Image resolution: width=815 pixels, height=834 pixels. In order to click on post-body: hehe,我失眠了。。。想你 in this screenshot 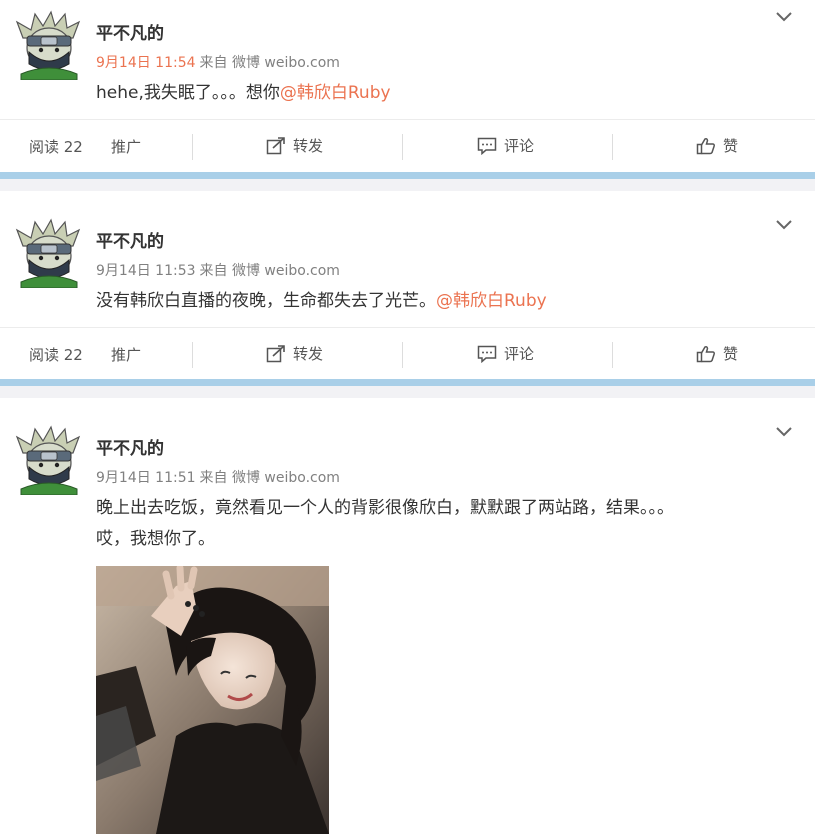, I will do `click(188, 93)`.